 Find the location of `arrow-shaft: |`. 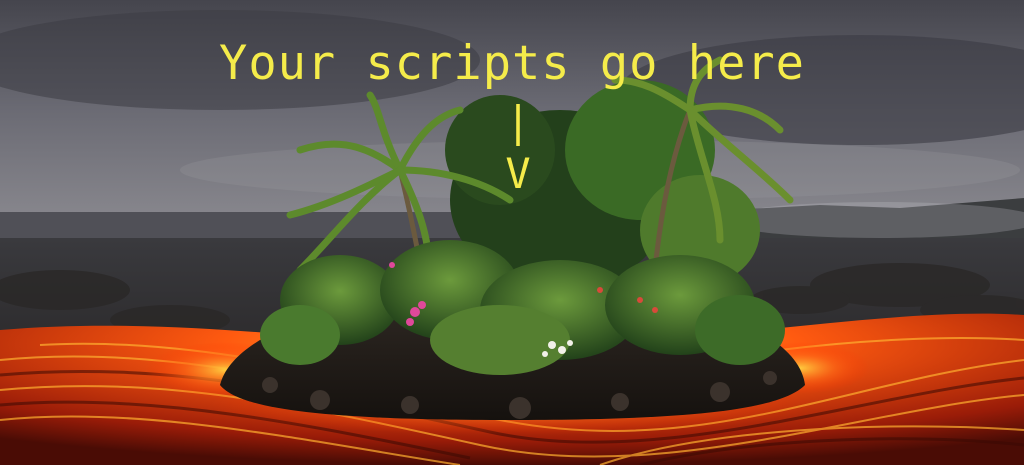

arrow-shaft: | is located at coordinates (518, 121).